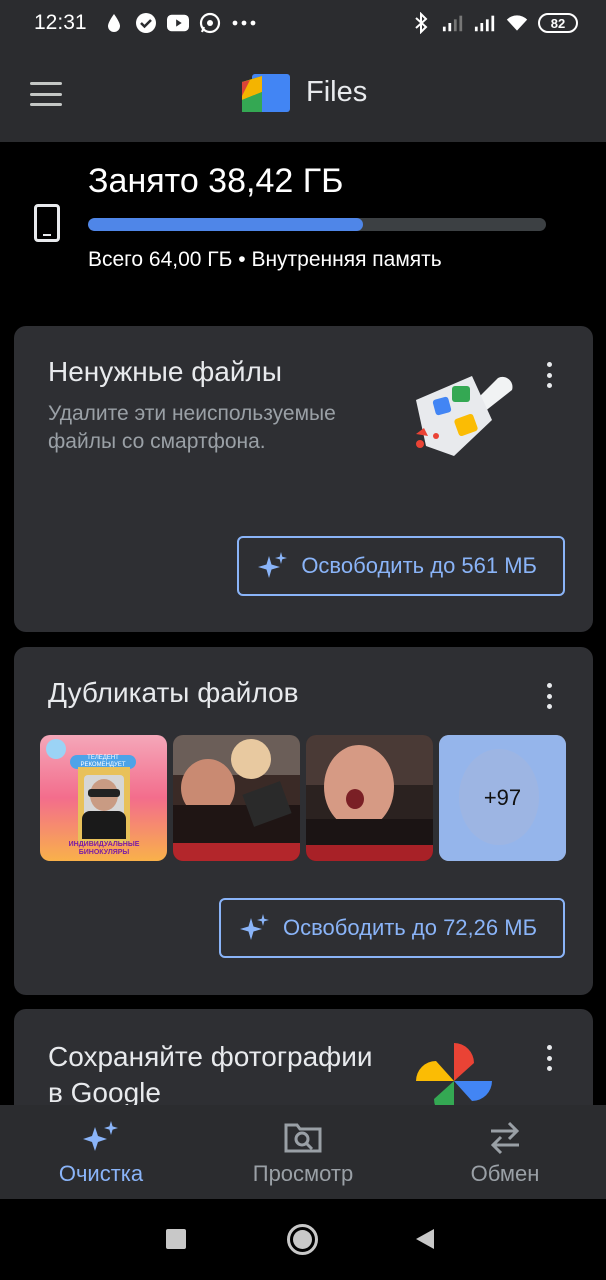 The image size is (606, 1280). I want to click on bottom-navigation: Очистка Просмотр Обмен, so click(303, 1152).